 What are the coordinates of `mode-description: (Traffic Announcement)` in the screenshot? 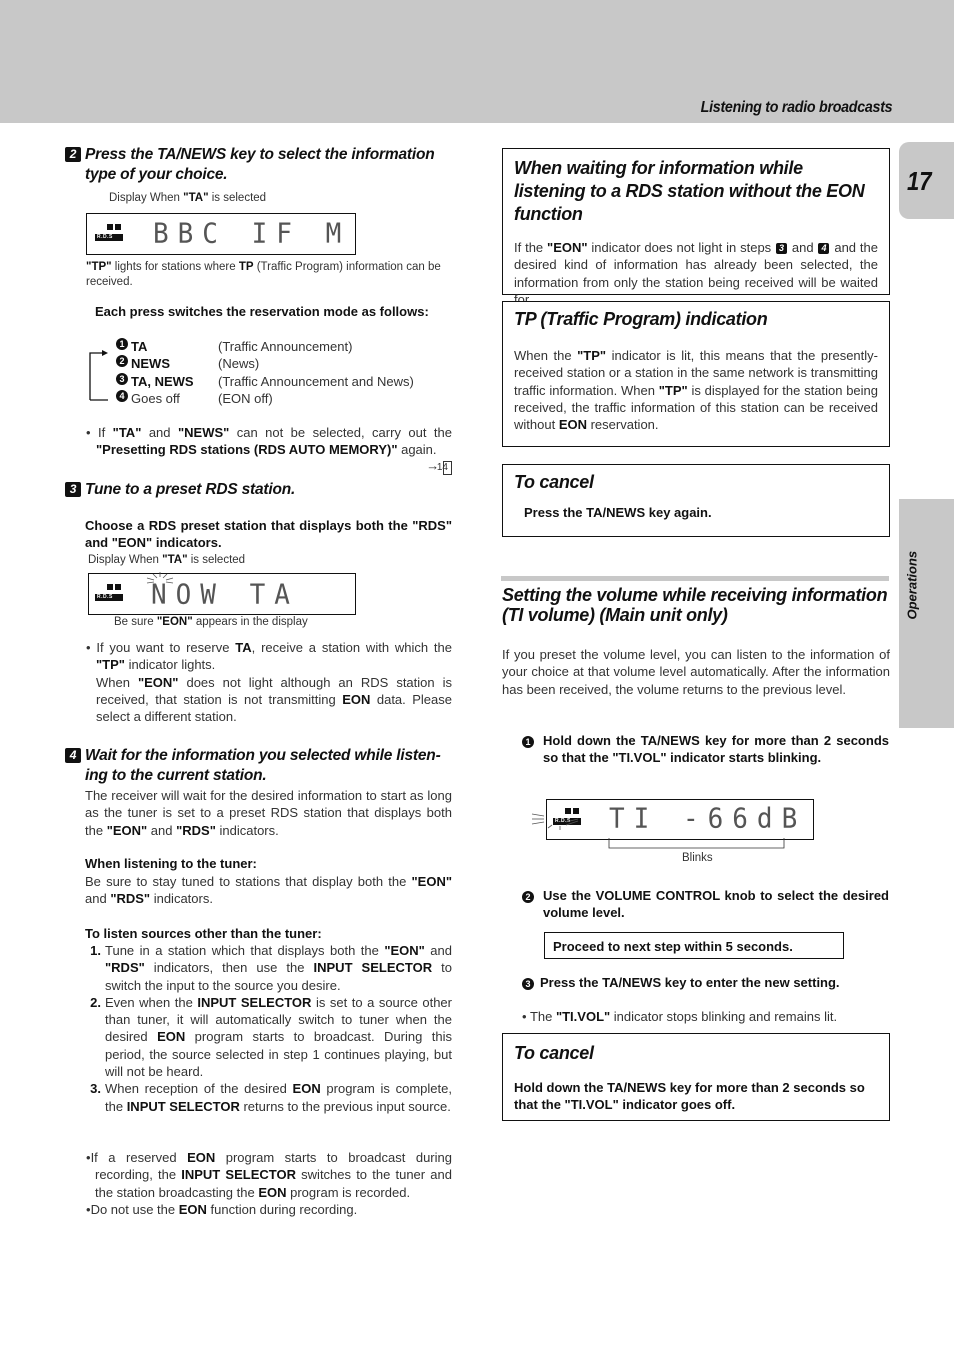 It's located at (285, 346).